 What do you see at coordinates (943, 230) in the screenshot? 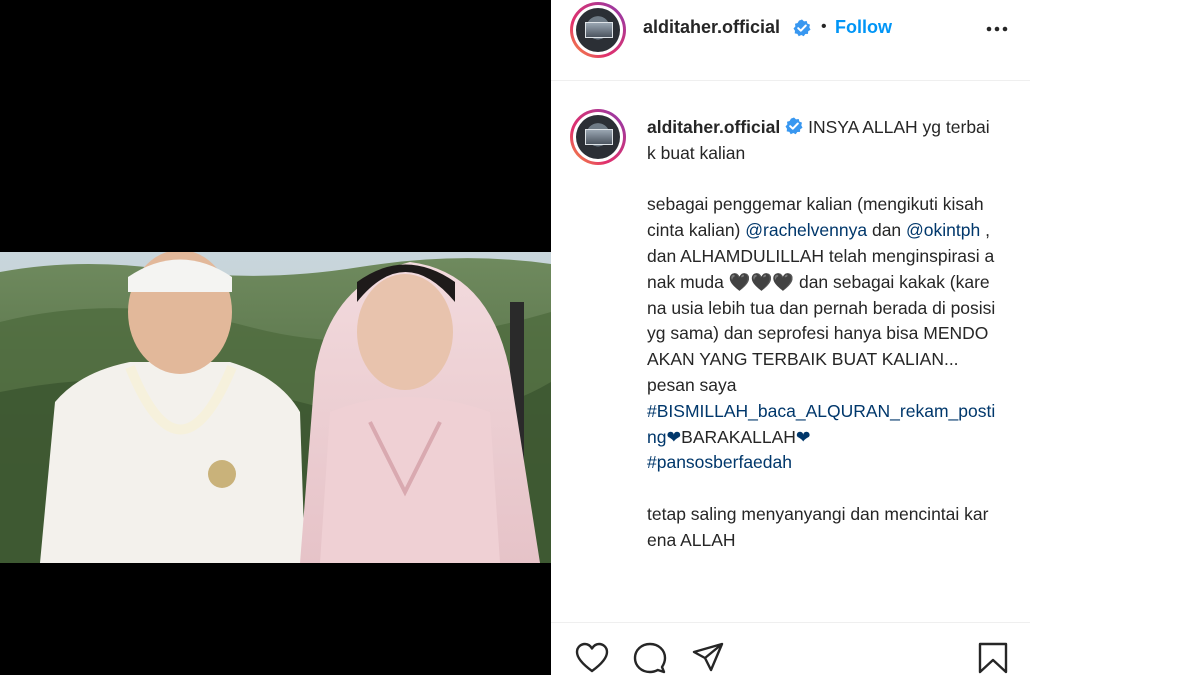
I see `mention-okintph: @okintph` at bounding box center [943, 230].